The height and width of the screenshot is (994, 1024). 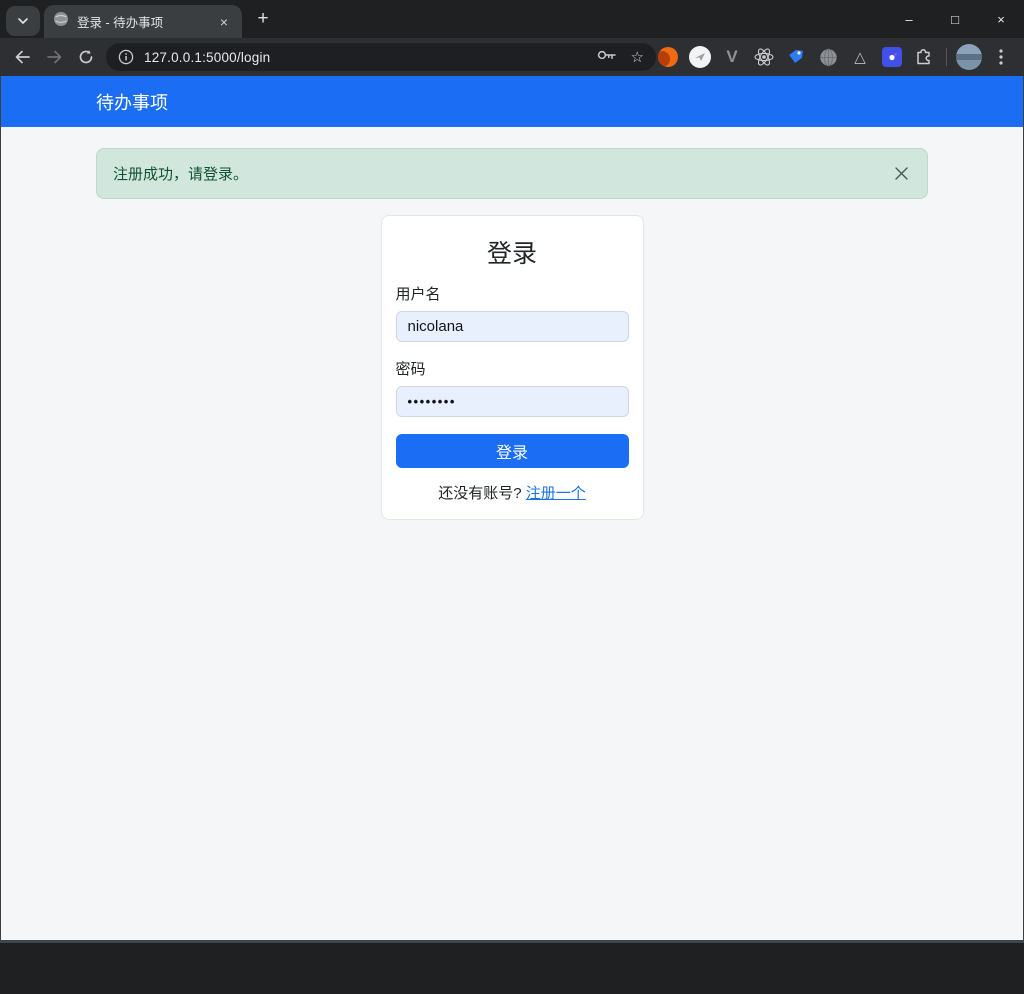 I want to click on tab-title: 登录 - 待办事项, so click(x=120, y=23).